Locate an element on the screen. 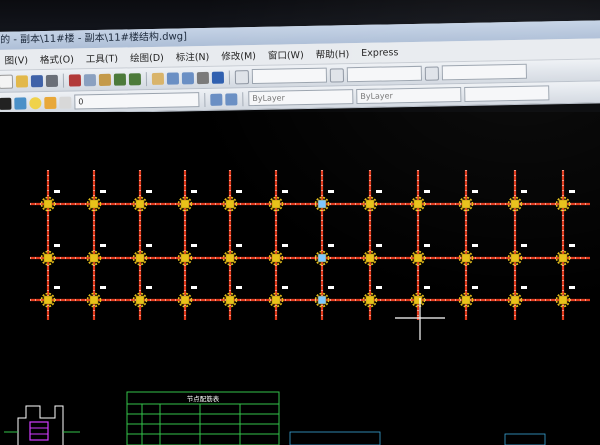 This screenshot has height=445, width=600. dim-style-combo is located at coordinates (384, 74).